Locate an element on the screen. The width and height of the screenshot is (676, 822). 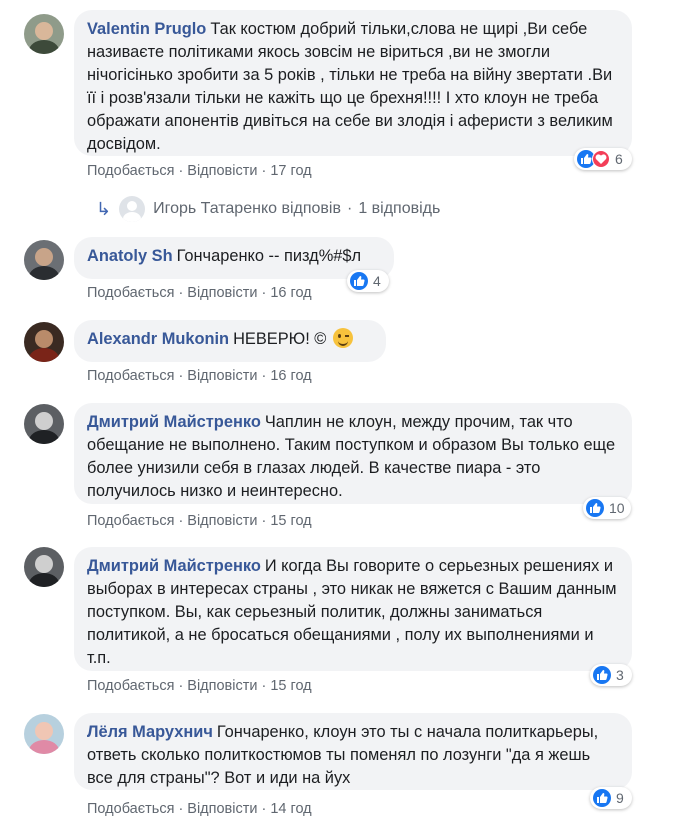
comment-actions: Подобається · Відповісти · 14 год is located at coordinates (199, 809).